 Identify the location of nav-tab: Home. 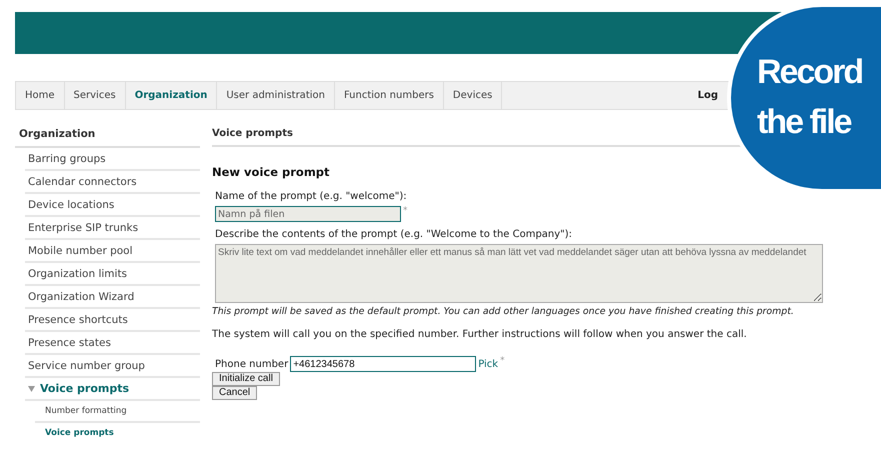
(40, 95).